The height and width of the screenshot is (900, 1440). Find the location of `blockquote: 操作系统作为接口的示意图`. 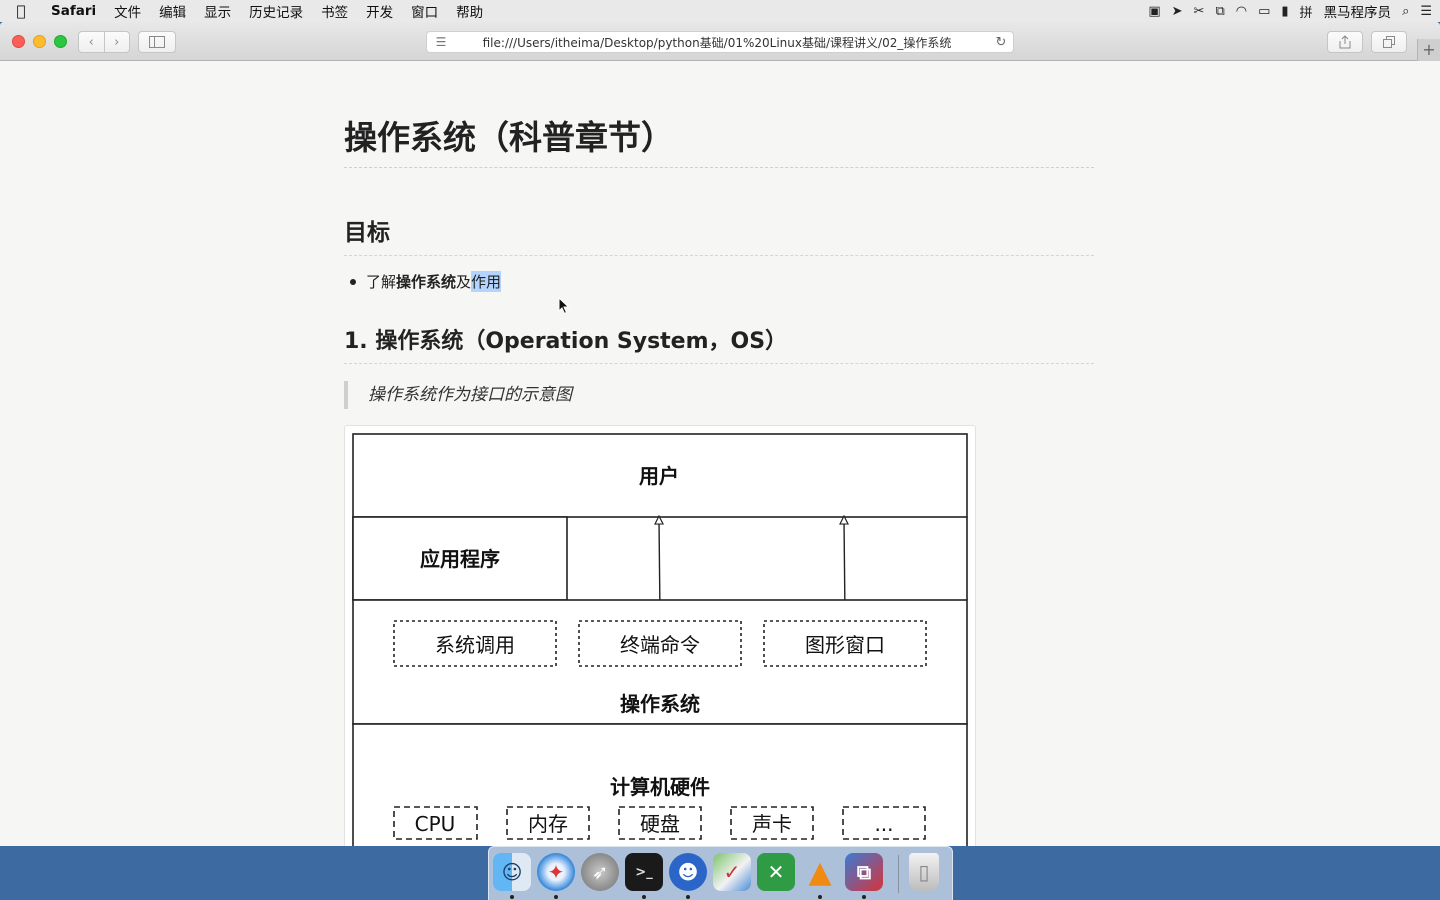

blockquote: 操作系统作为接口的示意图 is located at coordinates (458, 395).